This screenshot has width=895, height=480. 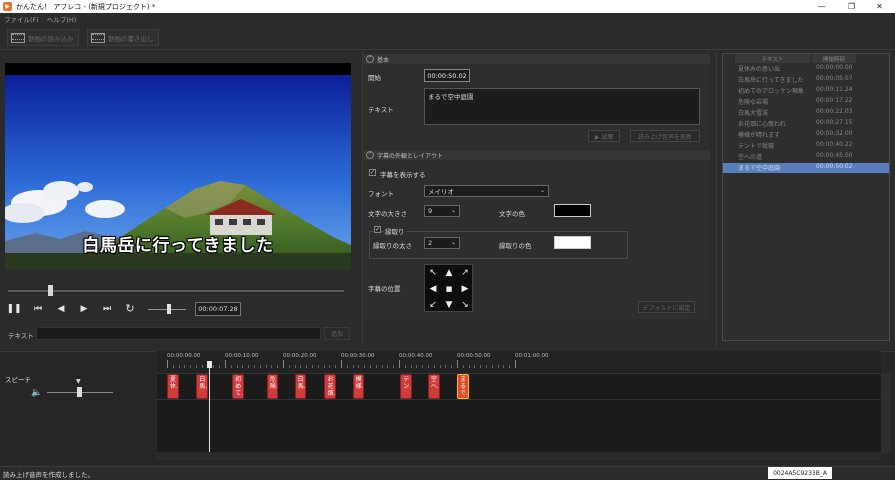 What do you see at coordinates (13, 308) in the screenshot?
I see `pause-icon: ❚❚` at bounding box center [13, 308].